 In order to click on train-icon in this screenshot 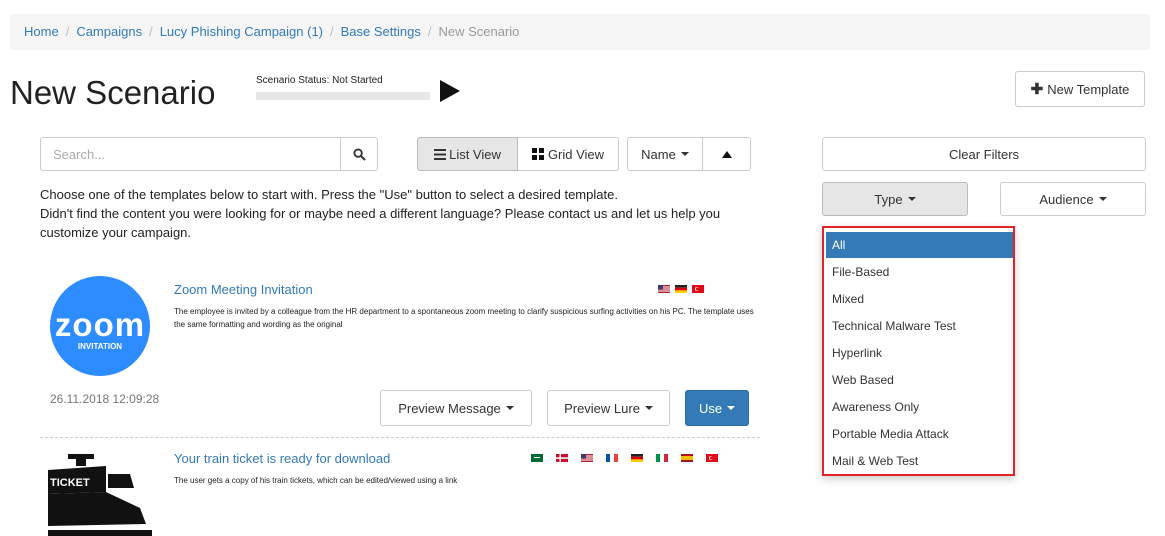, I will do `click(100, 495)`.